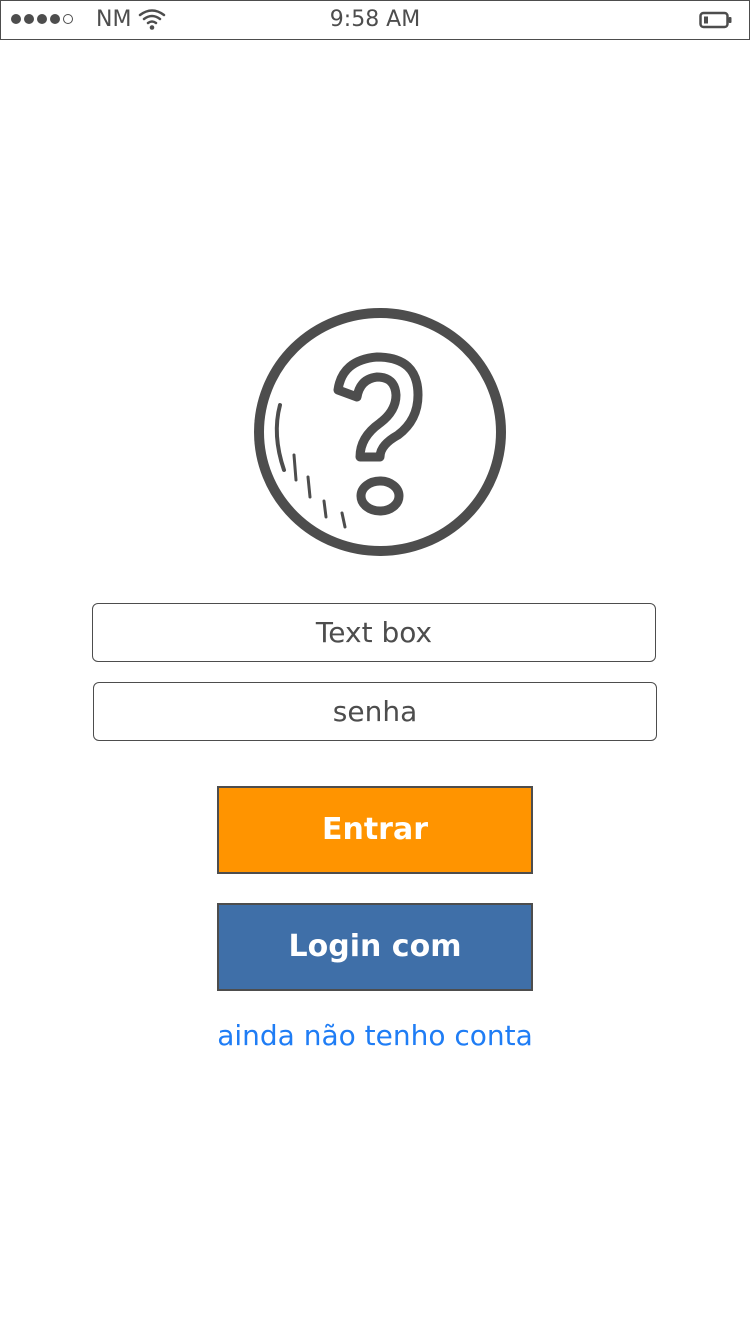 This screenshot has height=1334, width=750. Describe the element at coordinates (375, 830) in the screenshot. I see `enter-button: Entrar` at that location.